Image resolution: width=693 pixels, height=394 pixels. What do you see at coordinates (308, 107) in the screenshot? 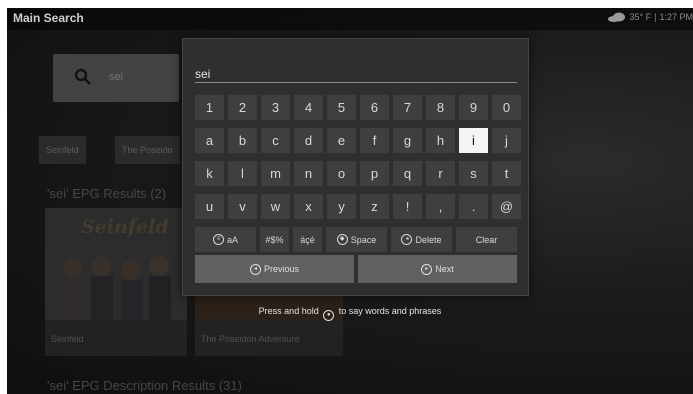
I see `key-4: 4` at bounding box center [308, 107].